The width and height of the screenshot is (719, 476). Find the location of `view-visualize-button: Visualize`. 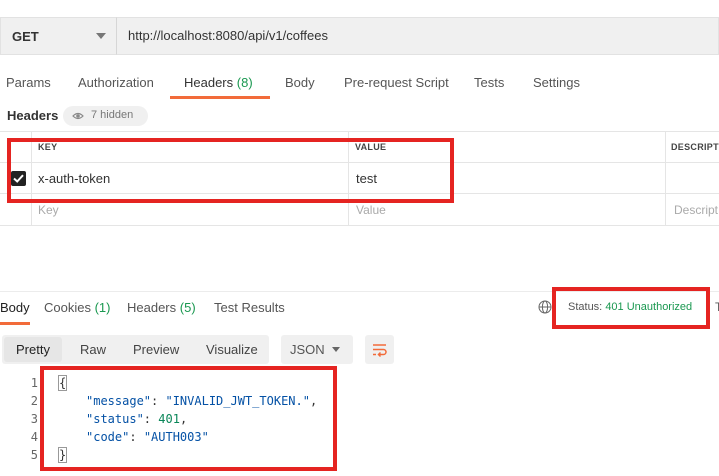

view-visualize-button: Visualize is located at coordinates (232, 349).